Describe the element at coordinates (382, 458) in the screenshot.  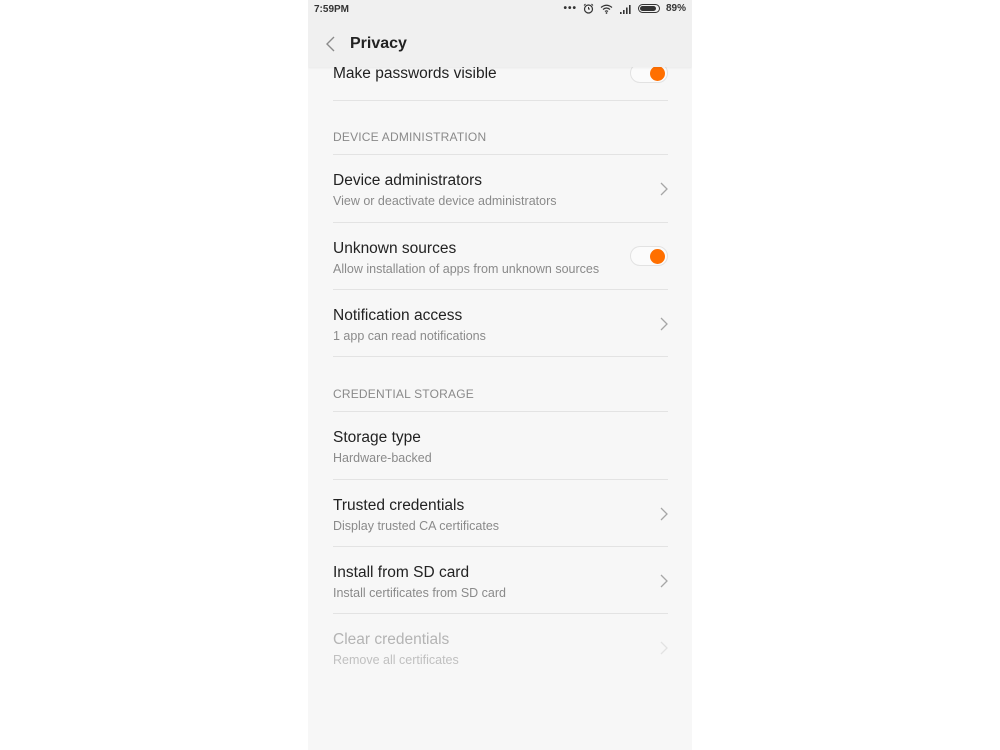
I see `item-subtitle: Hardware-backed` at that location.